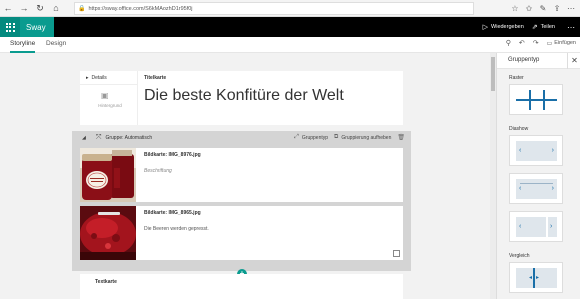 This screenshot has width=580, height=299. Describe the element at coordinates (485, 27) in the screenshot. I see `play-icon: ▷` at that location.